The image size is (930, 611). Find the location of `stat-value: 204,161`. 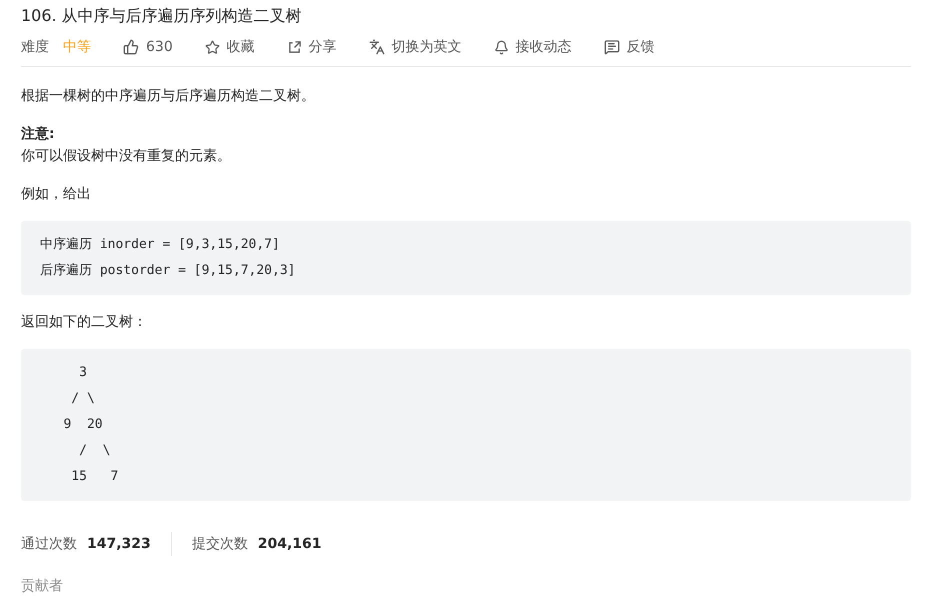

stat-value: 204,161 is located at coordinates (290, 544).